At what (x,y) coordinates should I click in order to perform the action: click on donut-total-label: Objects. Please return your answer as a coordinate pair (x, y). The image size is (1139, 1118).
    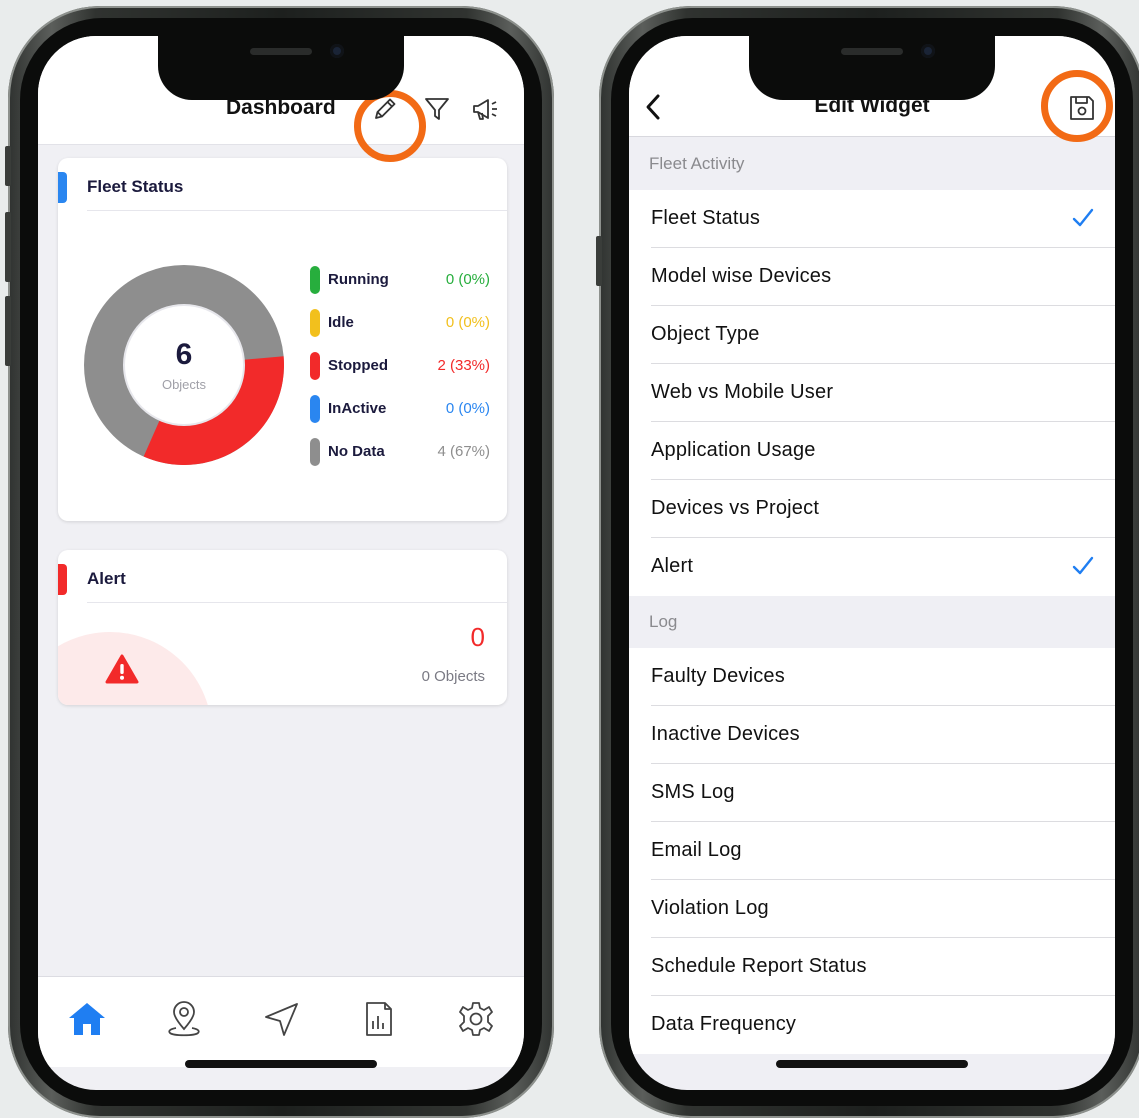
    Looking at the image, I should click on (184, 384).